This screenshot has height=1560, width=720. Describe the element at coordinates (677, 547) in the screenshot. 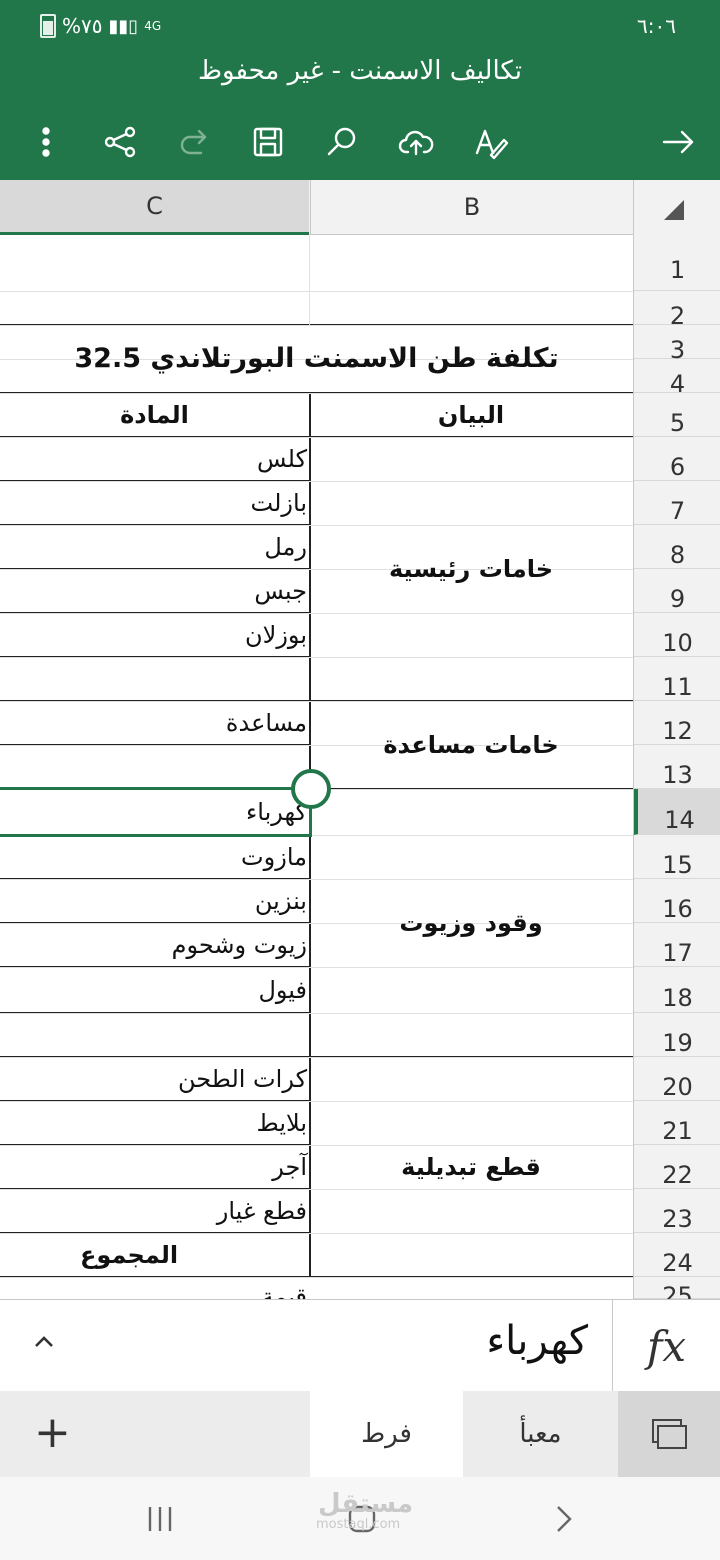

I see `row-header: 8` at that location.